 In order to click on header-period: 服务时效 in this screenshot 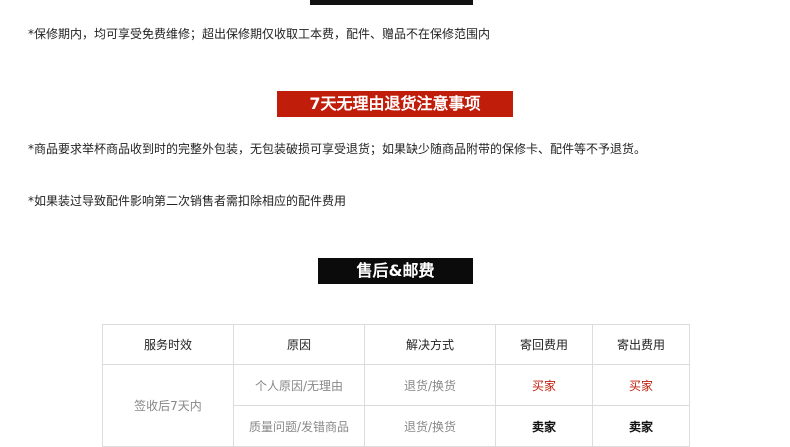, I will do `click(168, 344)`.